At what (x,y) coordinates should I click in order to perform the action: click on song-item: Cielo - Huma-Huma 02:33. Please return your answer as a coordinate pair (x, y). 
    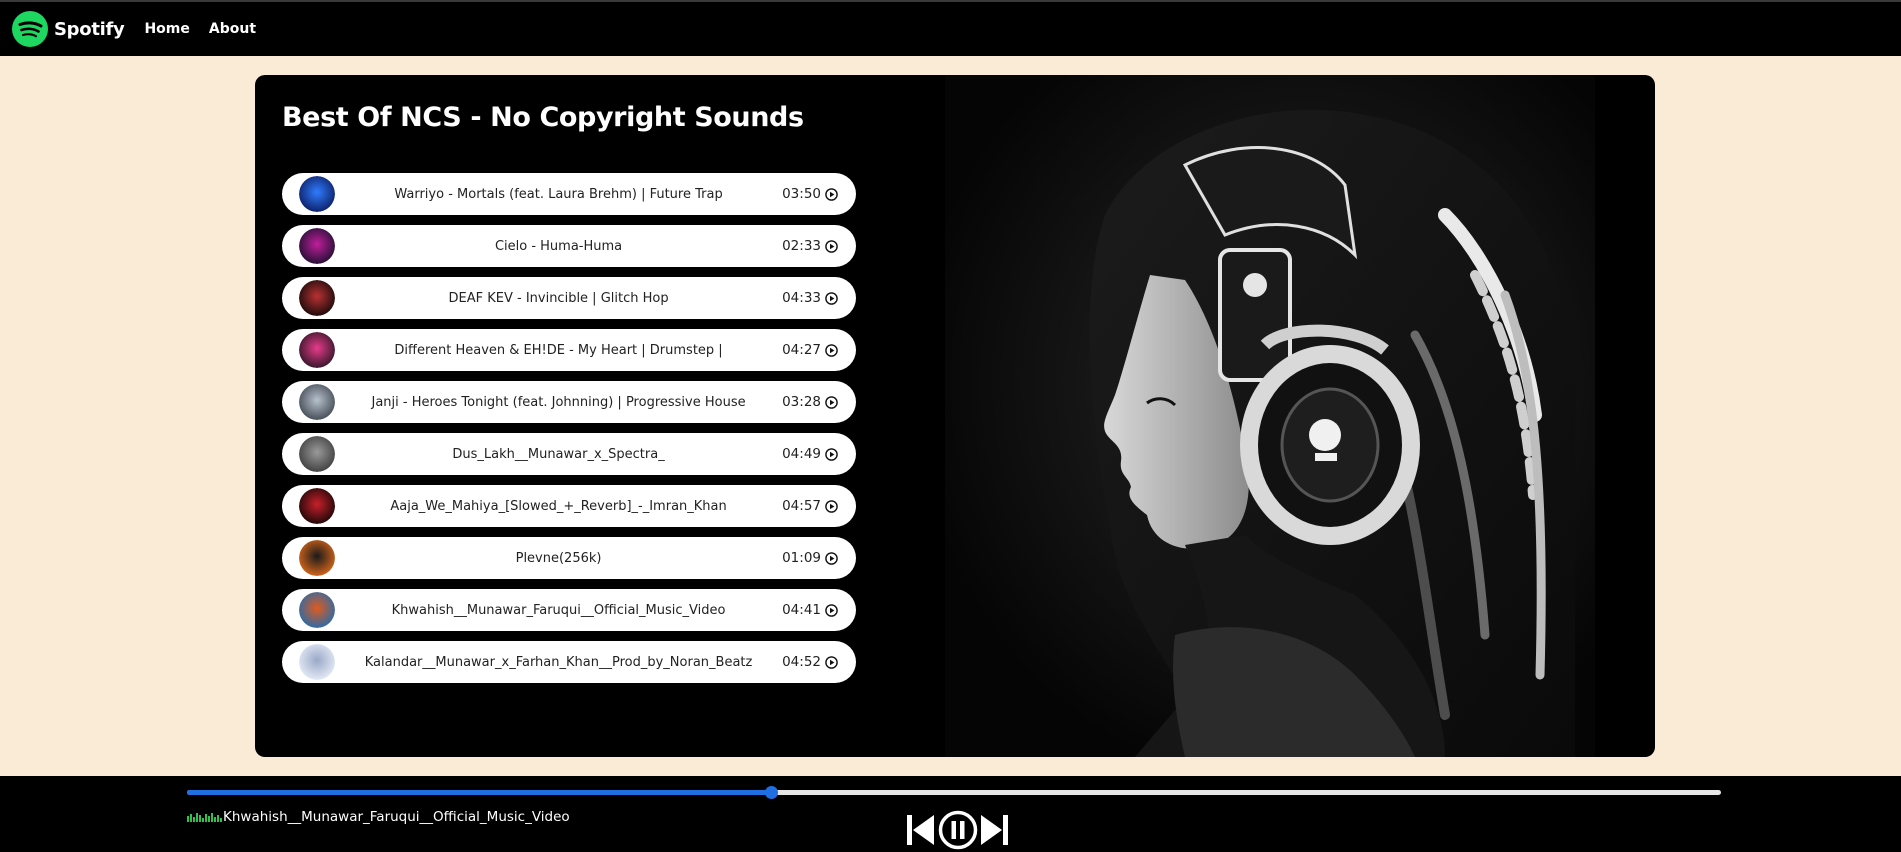
    Looking at the image, I should click on (569, 246).